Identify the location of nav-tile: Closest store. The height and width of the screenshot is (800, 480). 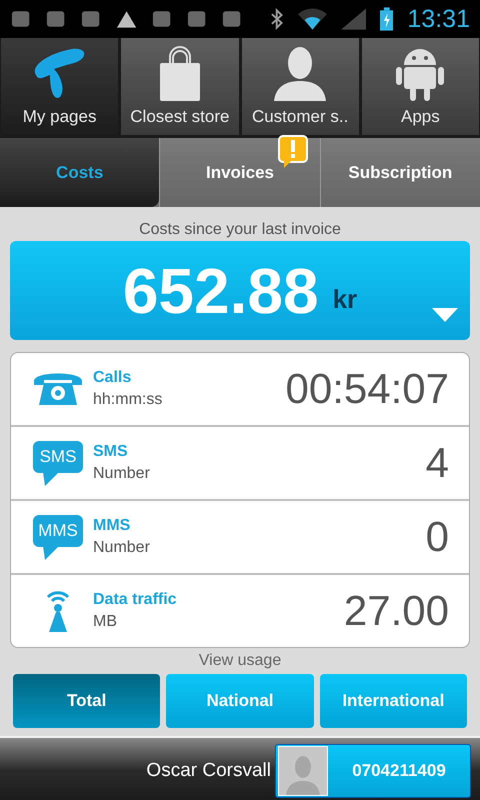
(179, 86).